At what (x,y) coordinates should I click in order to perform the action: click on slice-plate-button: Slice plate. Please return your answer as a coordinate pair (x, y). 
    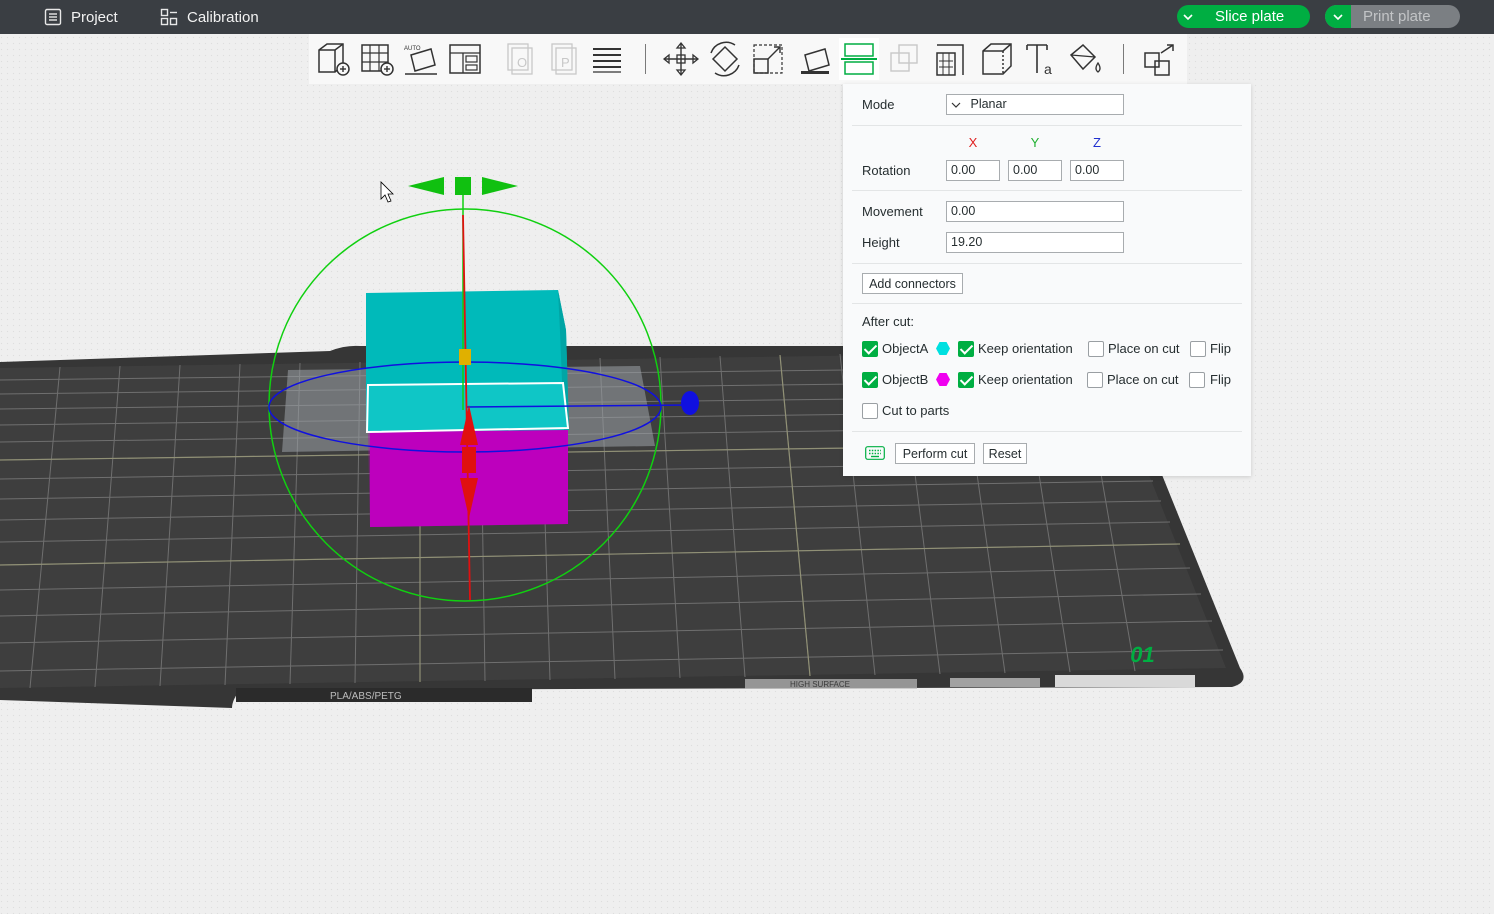
    Looking at the image, I should click on (1243, 16).